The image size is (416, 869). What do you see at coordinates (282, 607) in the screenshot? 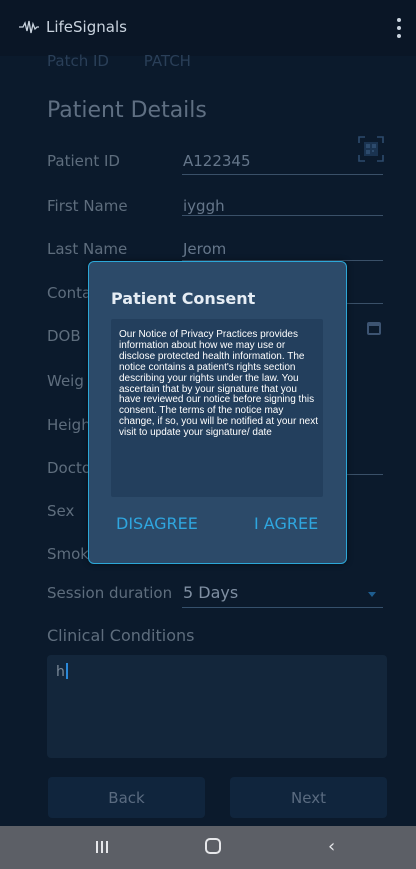
I see `session-duration-underline` at bounding box center [282, 607].